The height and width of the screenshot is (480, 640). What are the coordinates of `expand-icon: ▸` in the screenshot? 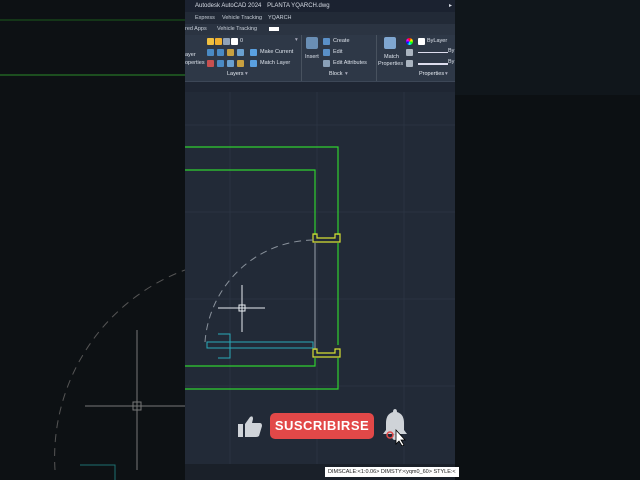 It's located at (450, 6).